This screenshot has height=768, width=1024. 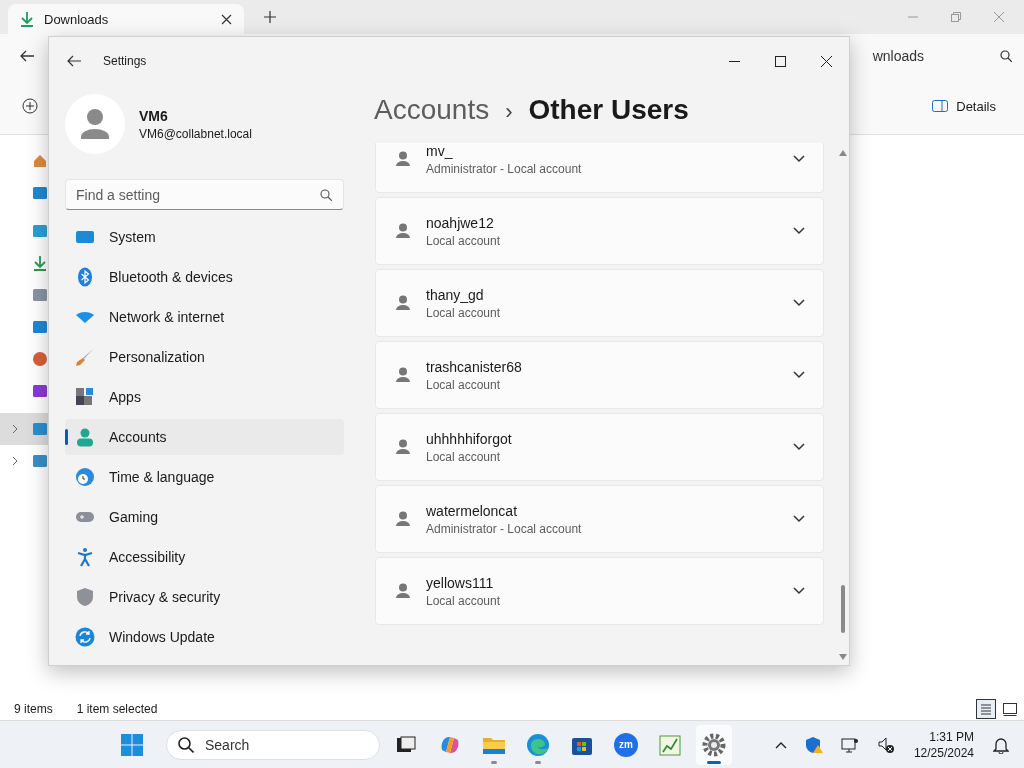 What do you see at coordinates (40, 359) in the screenshot?
I see `music-icon` at bounding box center [40, 359].